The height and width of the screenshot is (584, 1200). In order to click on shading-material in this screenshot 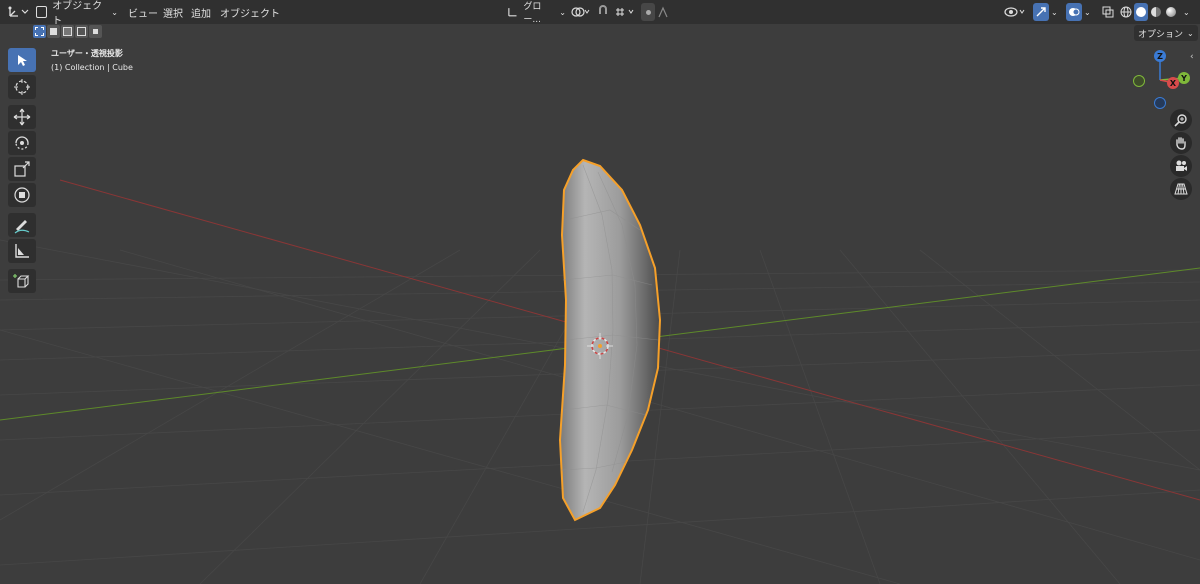, I will do `click(1156, 12)`.